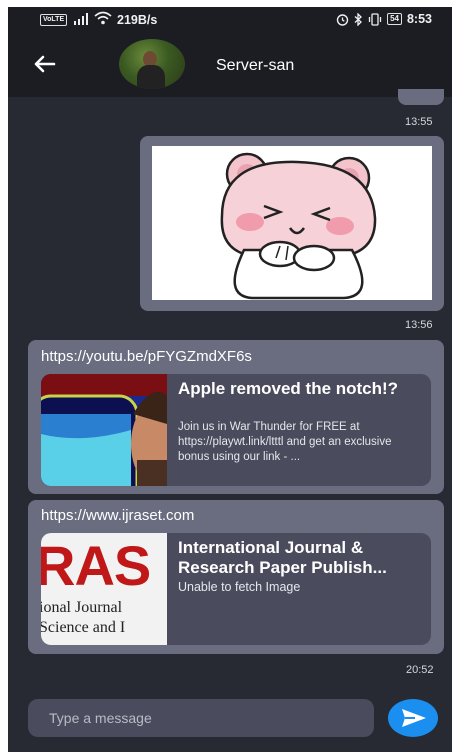  Describe the element at coordinates (375, 19) in the screenshot. I see `vibrate-icon` at that location.